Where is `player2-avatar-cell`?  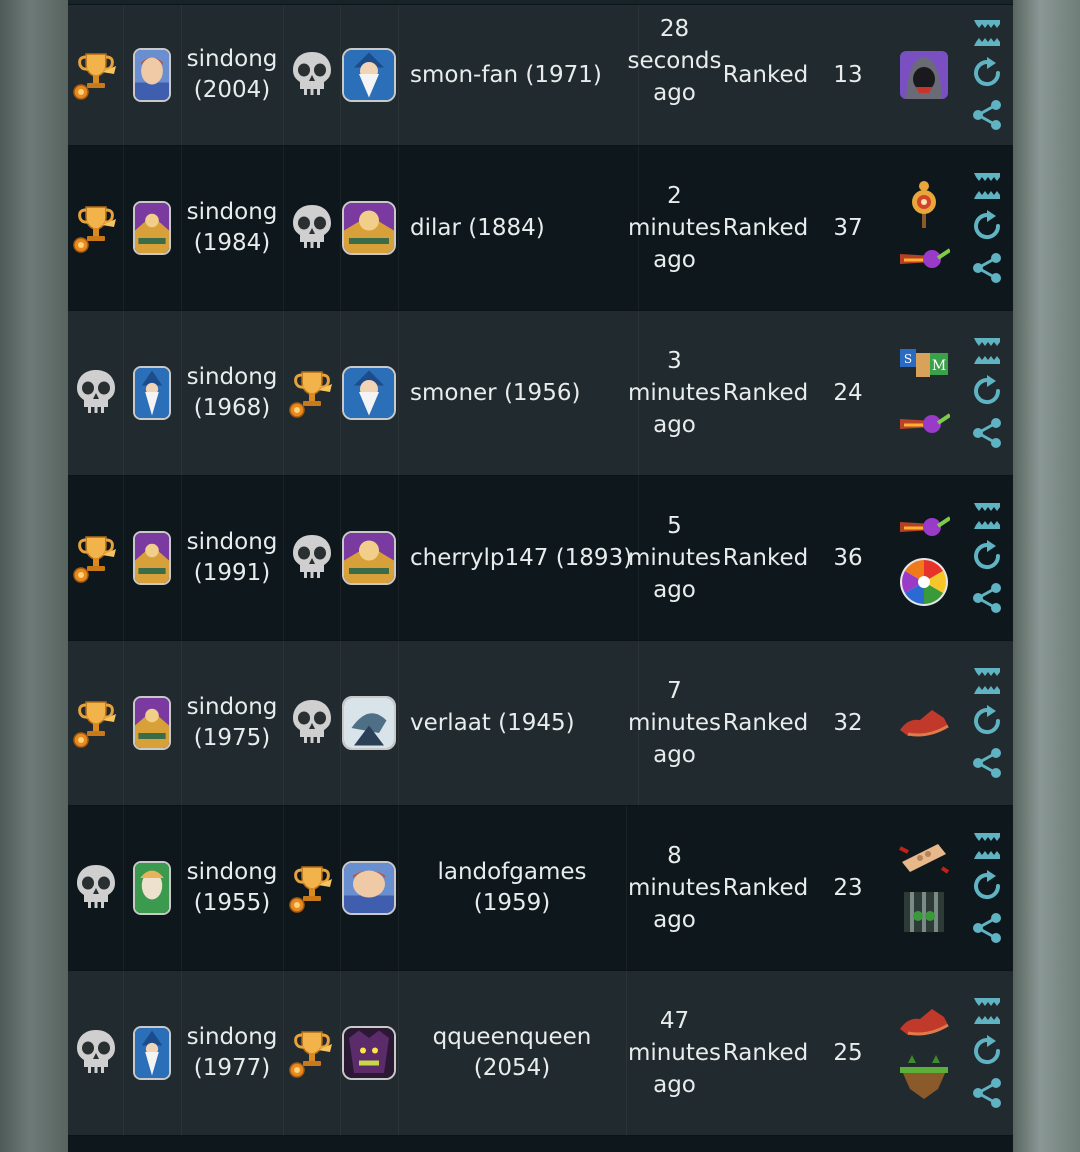 player2-avatar-cell is located at coordinates (369, 723).